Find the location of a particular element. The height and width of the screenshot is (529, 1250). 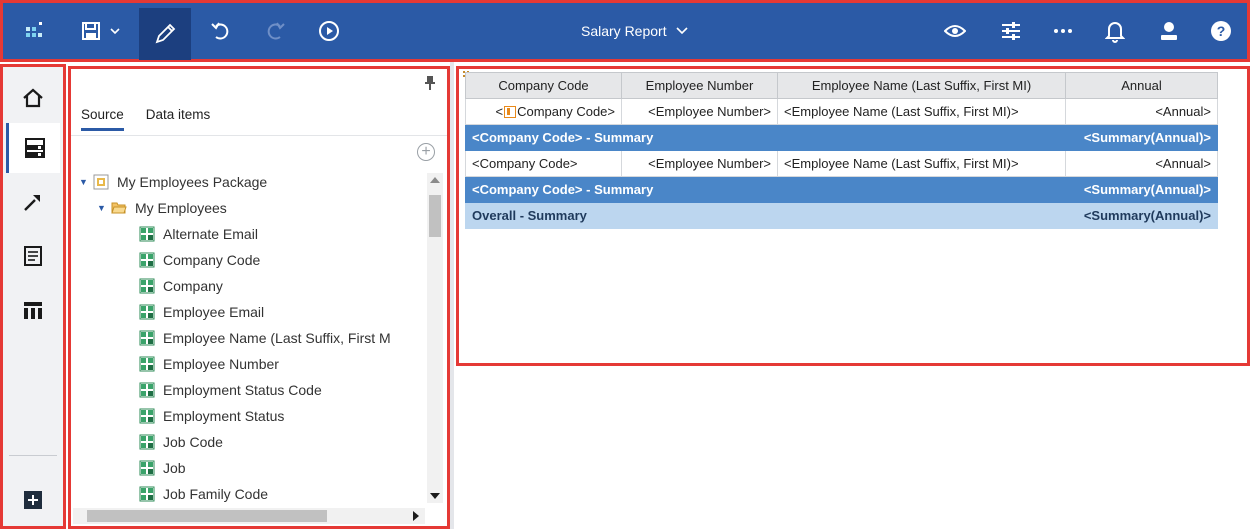

report-title: Salary Report is located at coordinates (624, 31).